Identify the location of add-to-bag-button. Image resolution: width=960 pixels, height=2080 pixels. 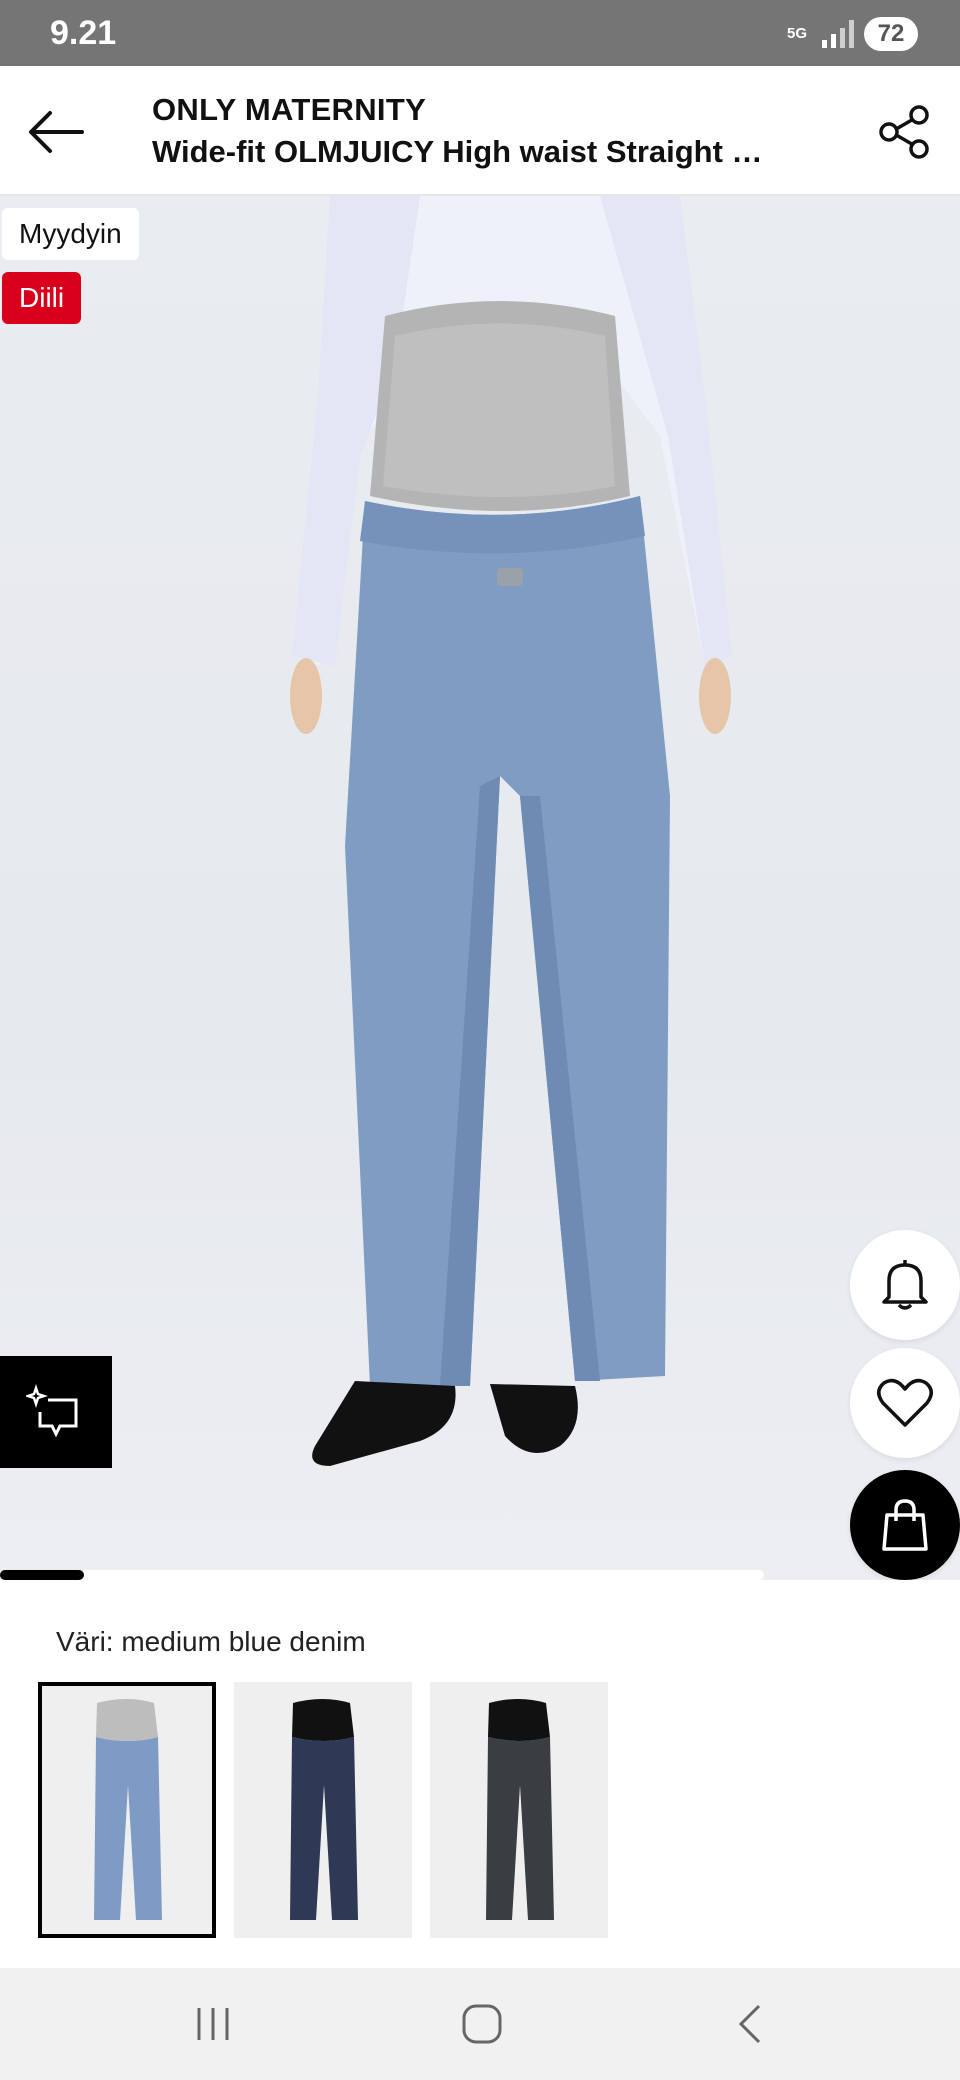
(905, 1525).